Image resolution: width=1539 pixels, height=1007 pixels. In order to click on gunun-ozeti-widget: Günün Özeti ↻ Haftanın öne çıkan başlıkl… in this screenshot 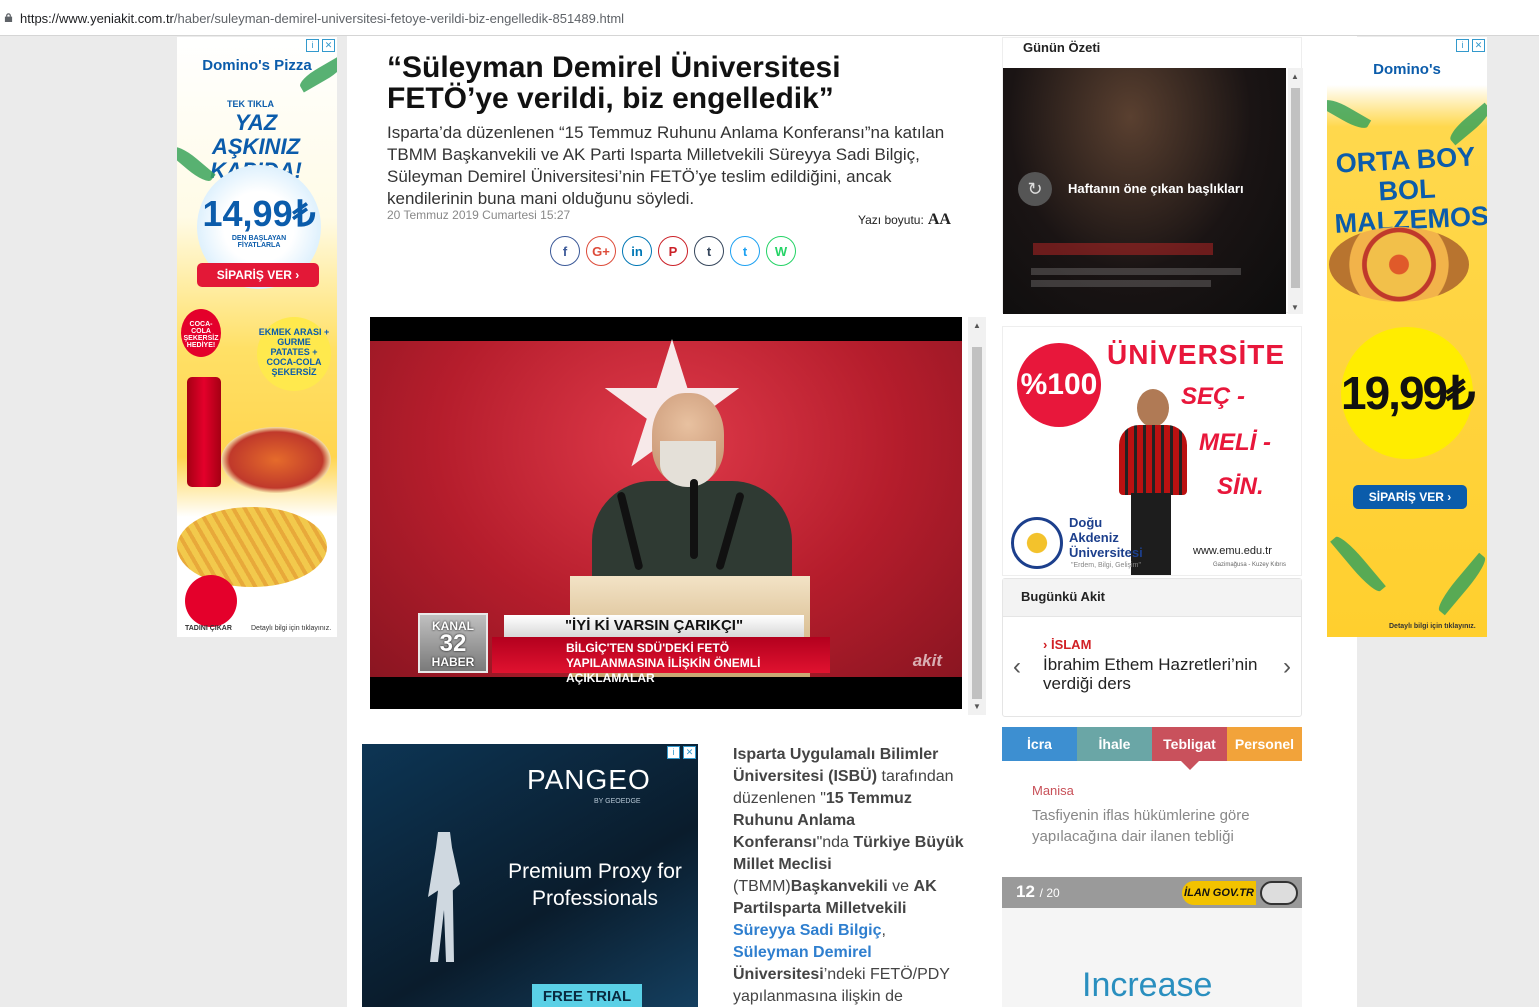, I will do `click(1152, 175)`.